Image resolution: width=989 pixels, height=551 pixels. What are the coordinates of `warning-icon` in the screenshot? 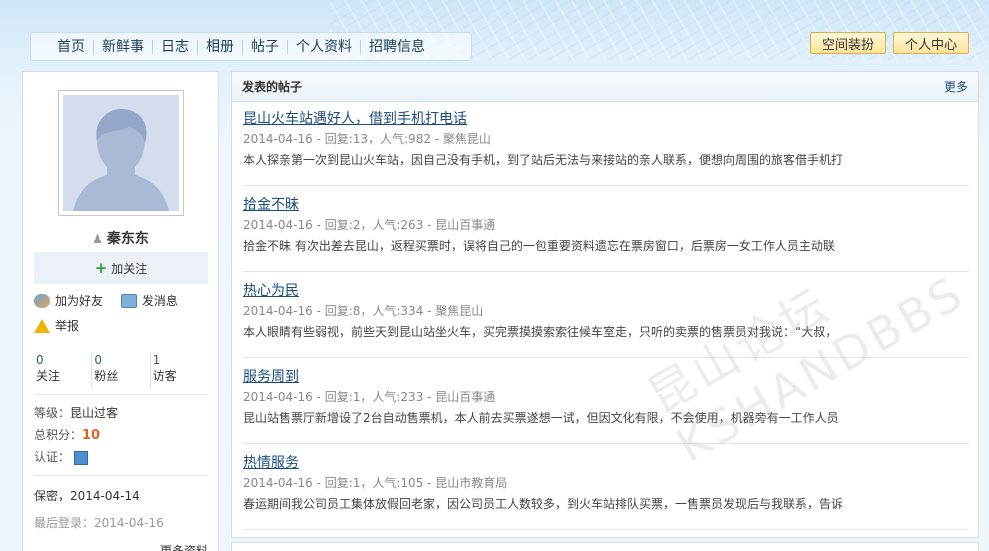 It's located at (42, 325).